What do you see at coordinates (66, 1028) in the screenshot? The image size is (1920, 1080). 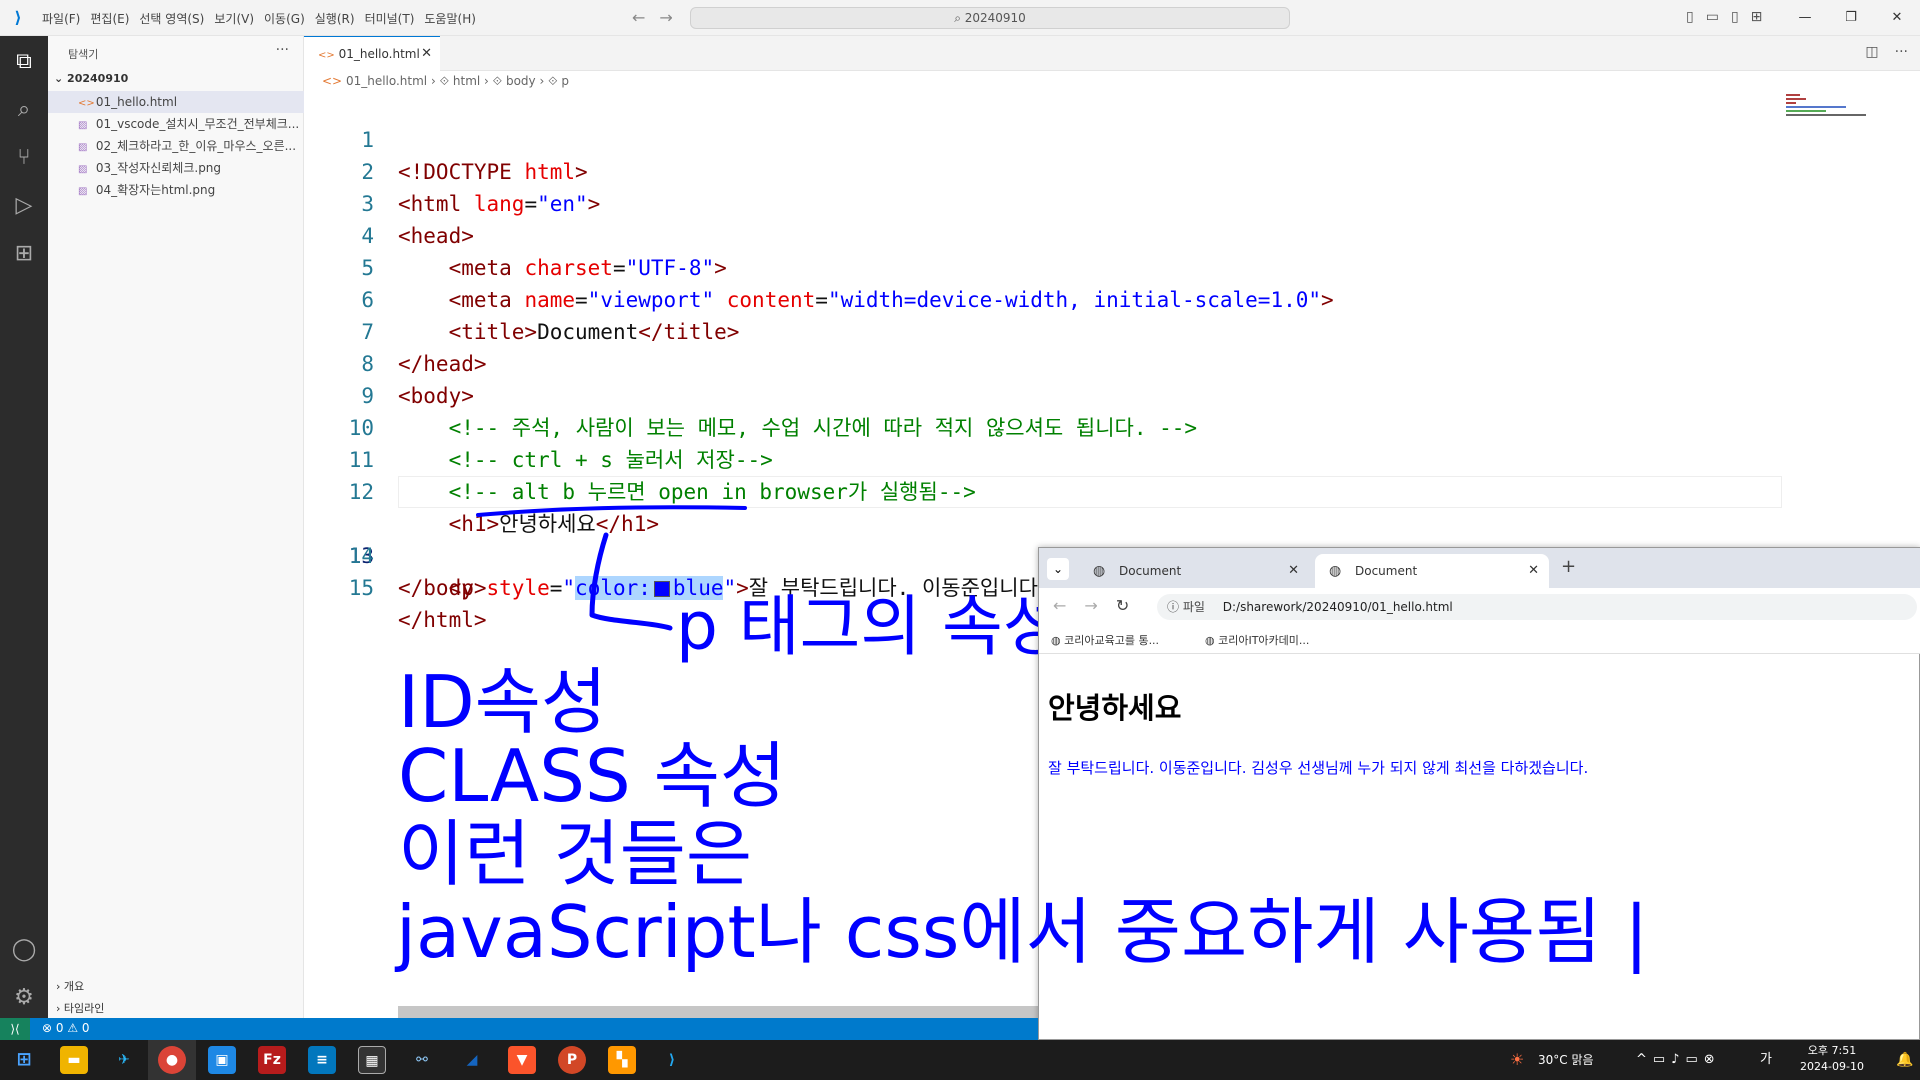 I see `problems-indicator: ⊗ 0 ⚠ 0` at bounding box center [66, 1028].